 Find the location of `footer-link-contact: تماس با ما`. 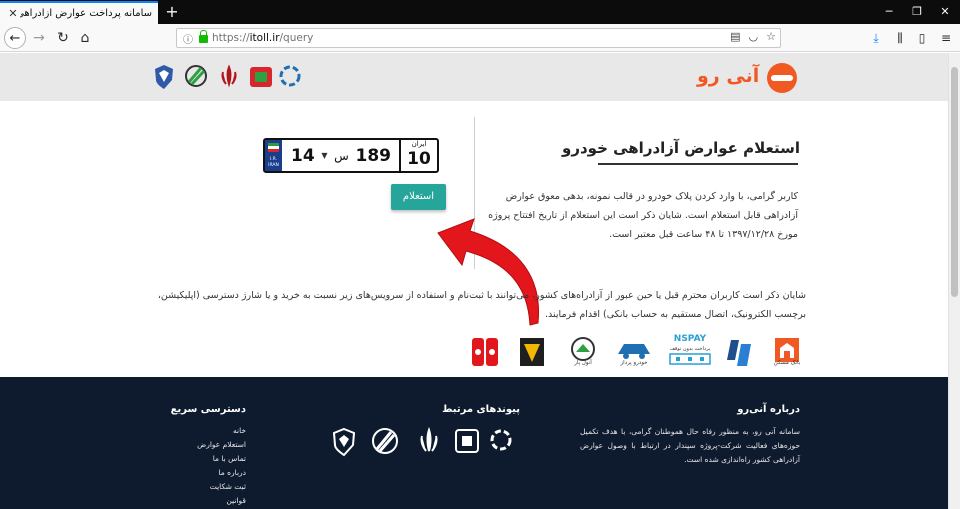

footer-link-contact: تماس با ما is located at coordinates (213, 458).